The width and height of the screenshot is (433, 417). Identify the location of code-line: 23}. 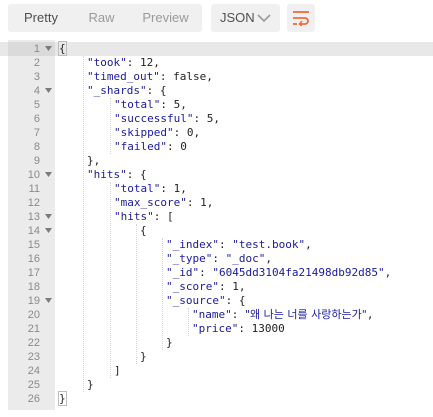
(216, 357).